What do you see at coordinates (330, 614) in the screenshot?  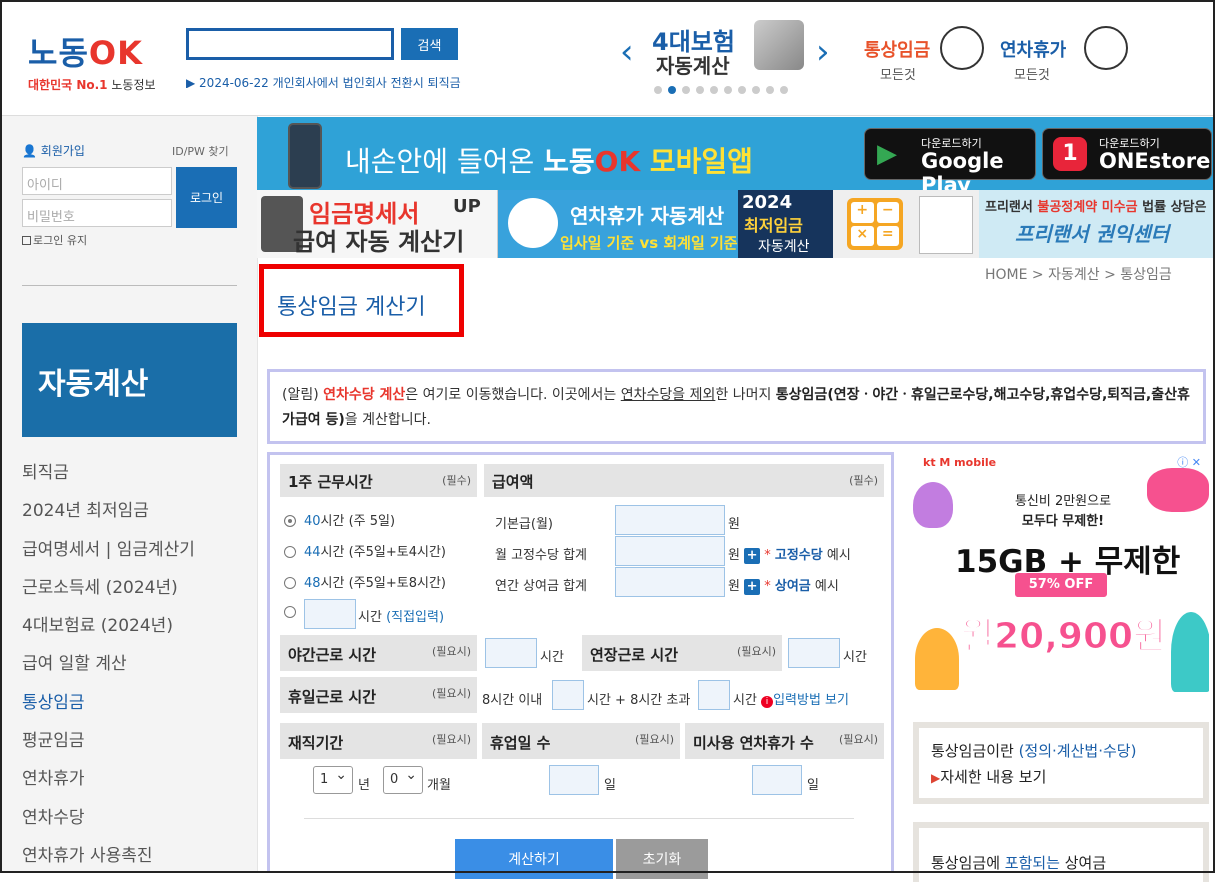 I see `custom-hours-input` at bounding box center [330, 614].